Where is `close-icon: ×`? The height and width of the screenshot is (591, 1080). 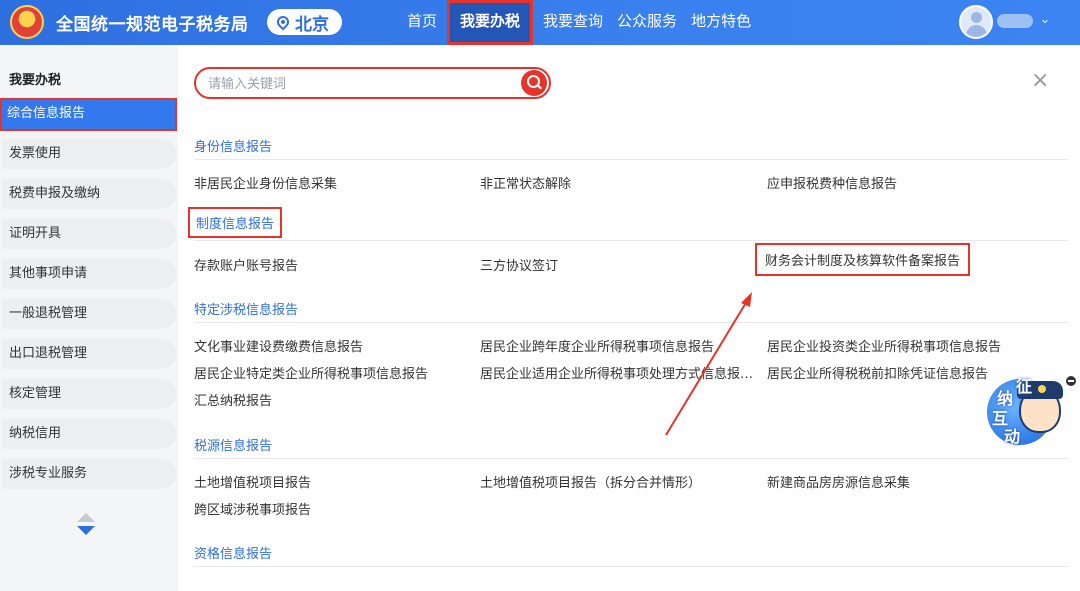
close-icon: × is located at coordinates (1040, 81).